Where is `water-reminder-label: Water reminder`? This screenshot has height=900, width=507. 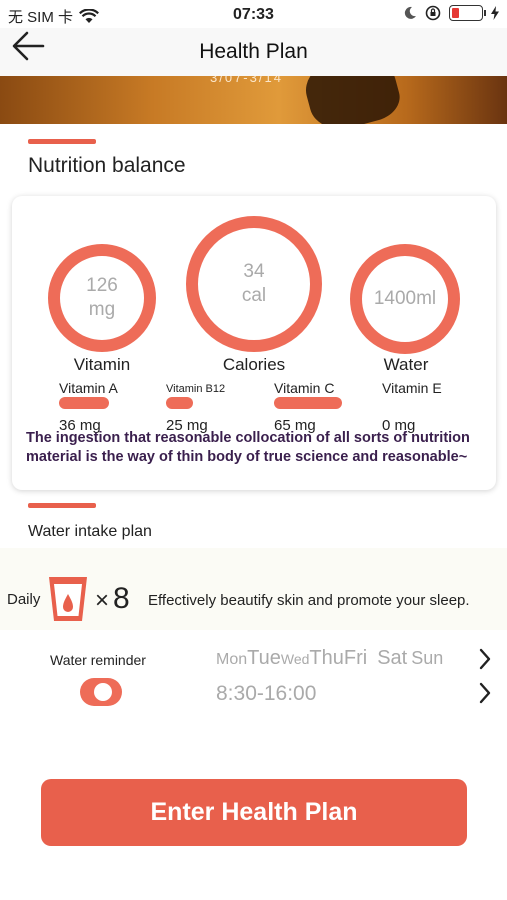 water-reminder-label: Water reminder is located at coordinates (98, 660).